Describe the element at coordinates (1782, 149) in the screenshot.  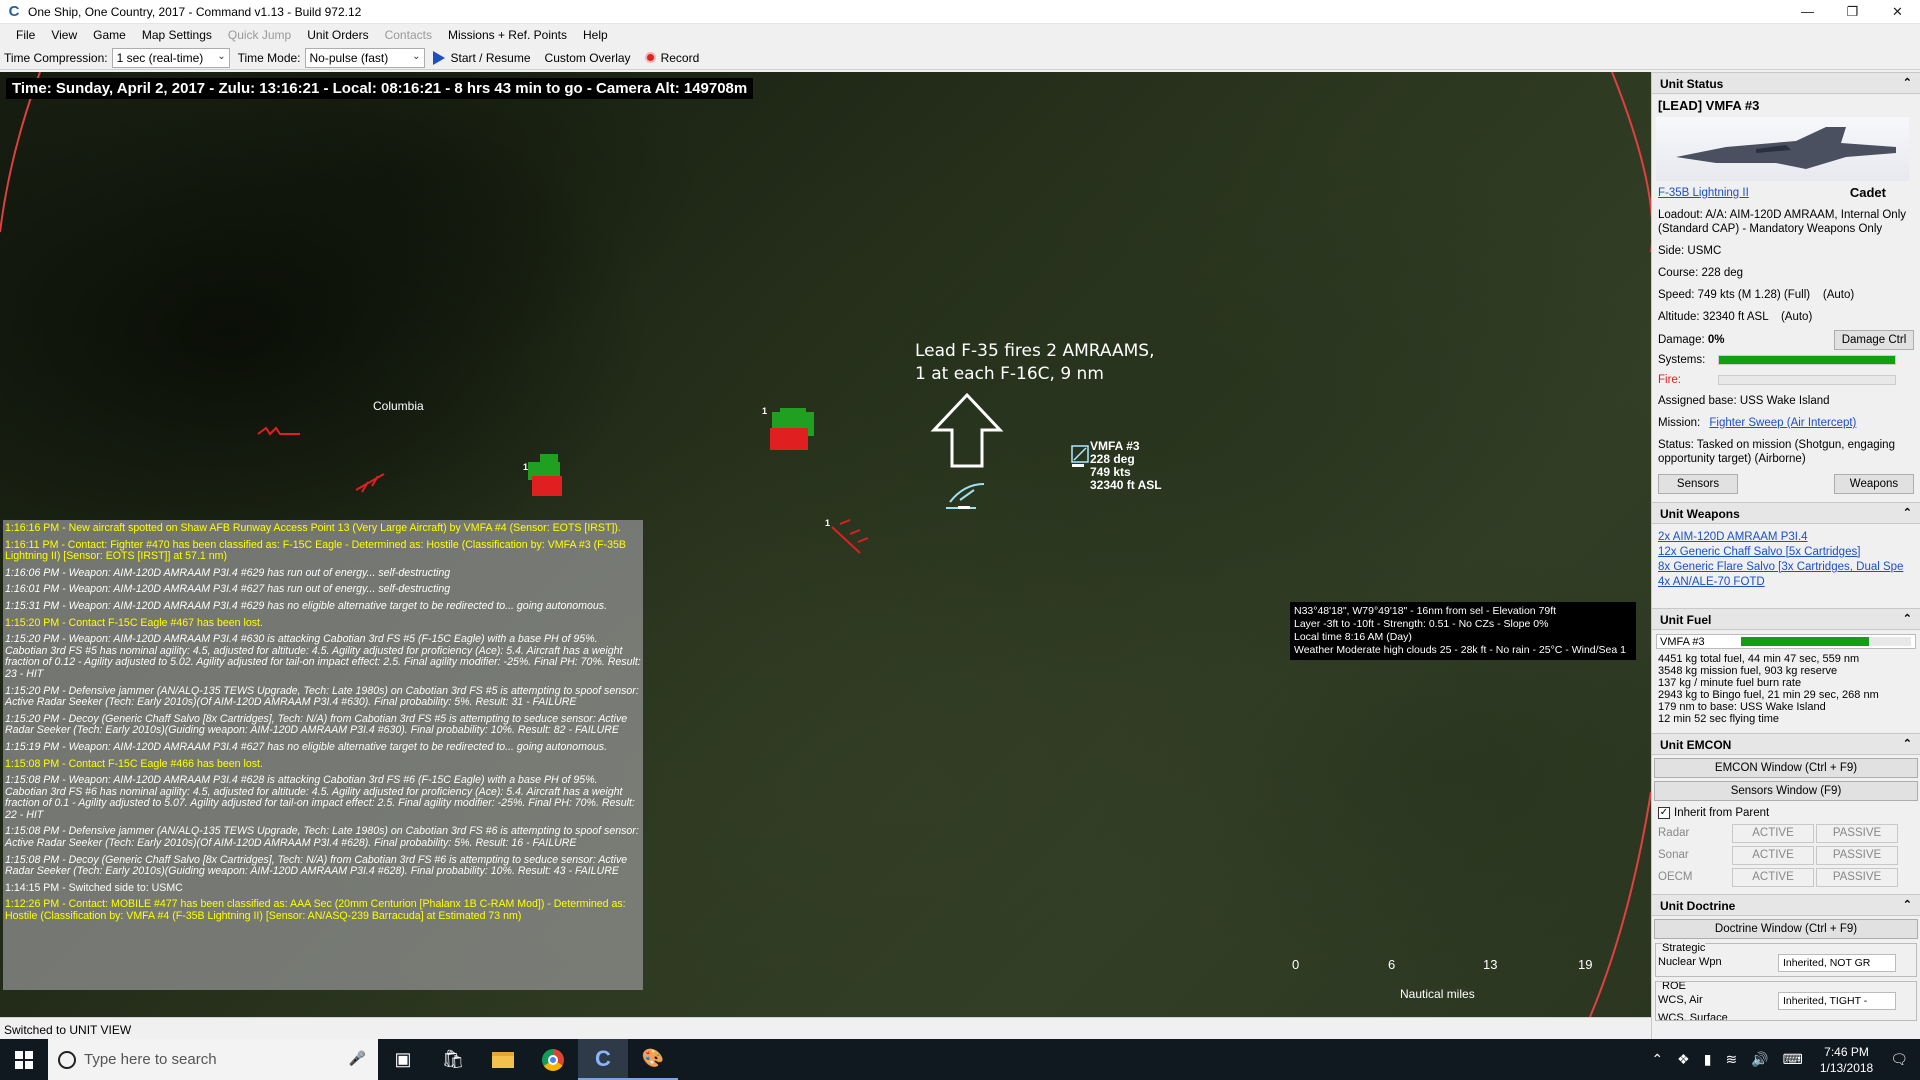
I see `aircraft-image` at that location.